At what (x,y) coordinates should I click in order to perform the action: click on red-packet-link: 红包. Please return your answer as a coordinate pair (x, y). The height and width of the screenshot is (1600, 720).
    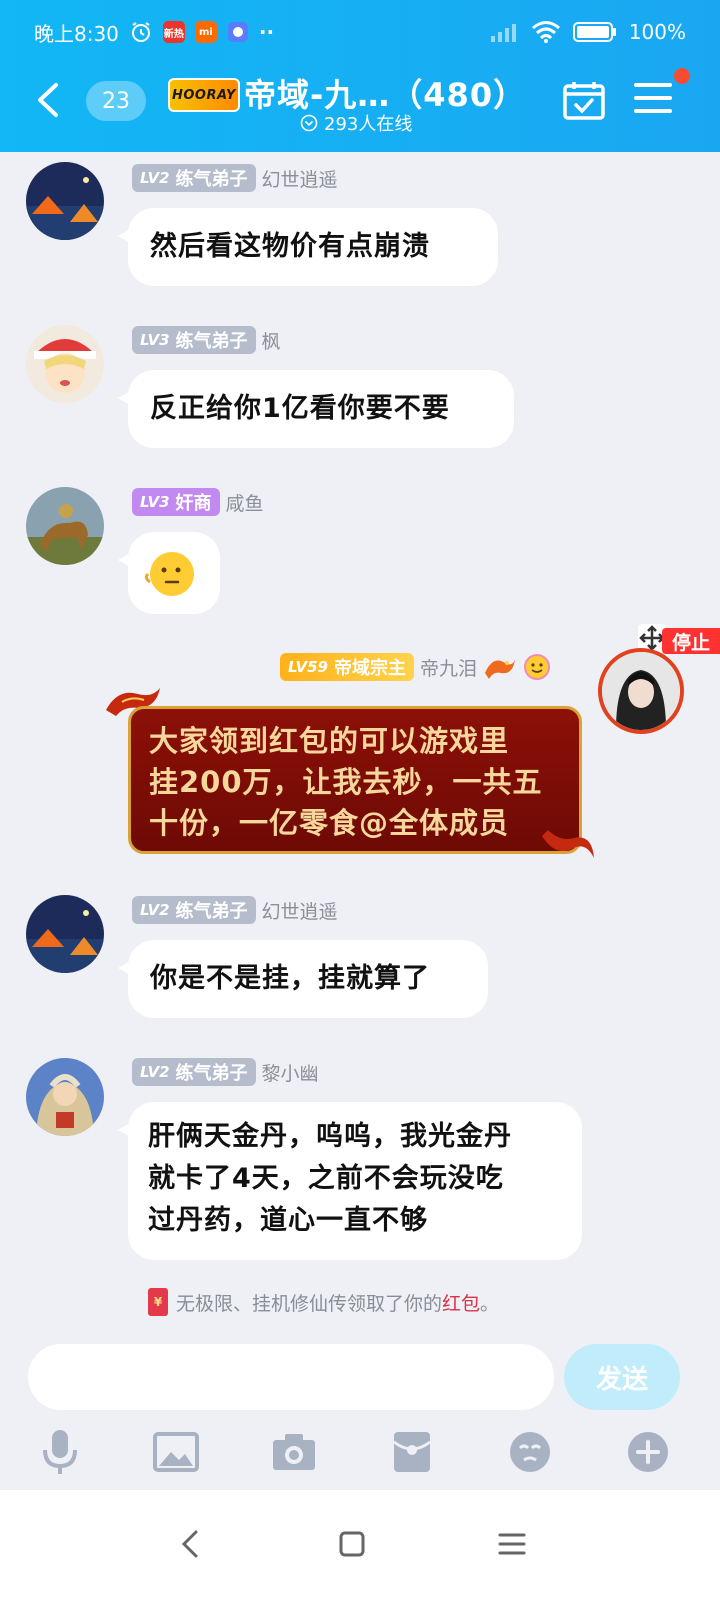
    Looking at the image, I should click on (461, 1304).